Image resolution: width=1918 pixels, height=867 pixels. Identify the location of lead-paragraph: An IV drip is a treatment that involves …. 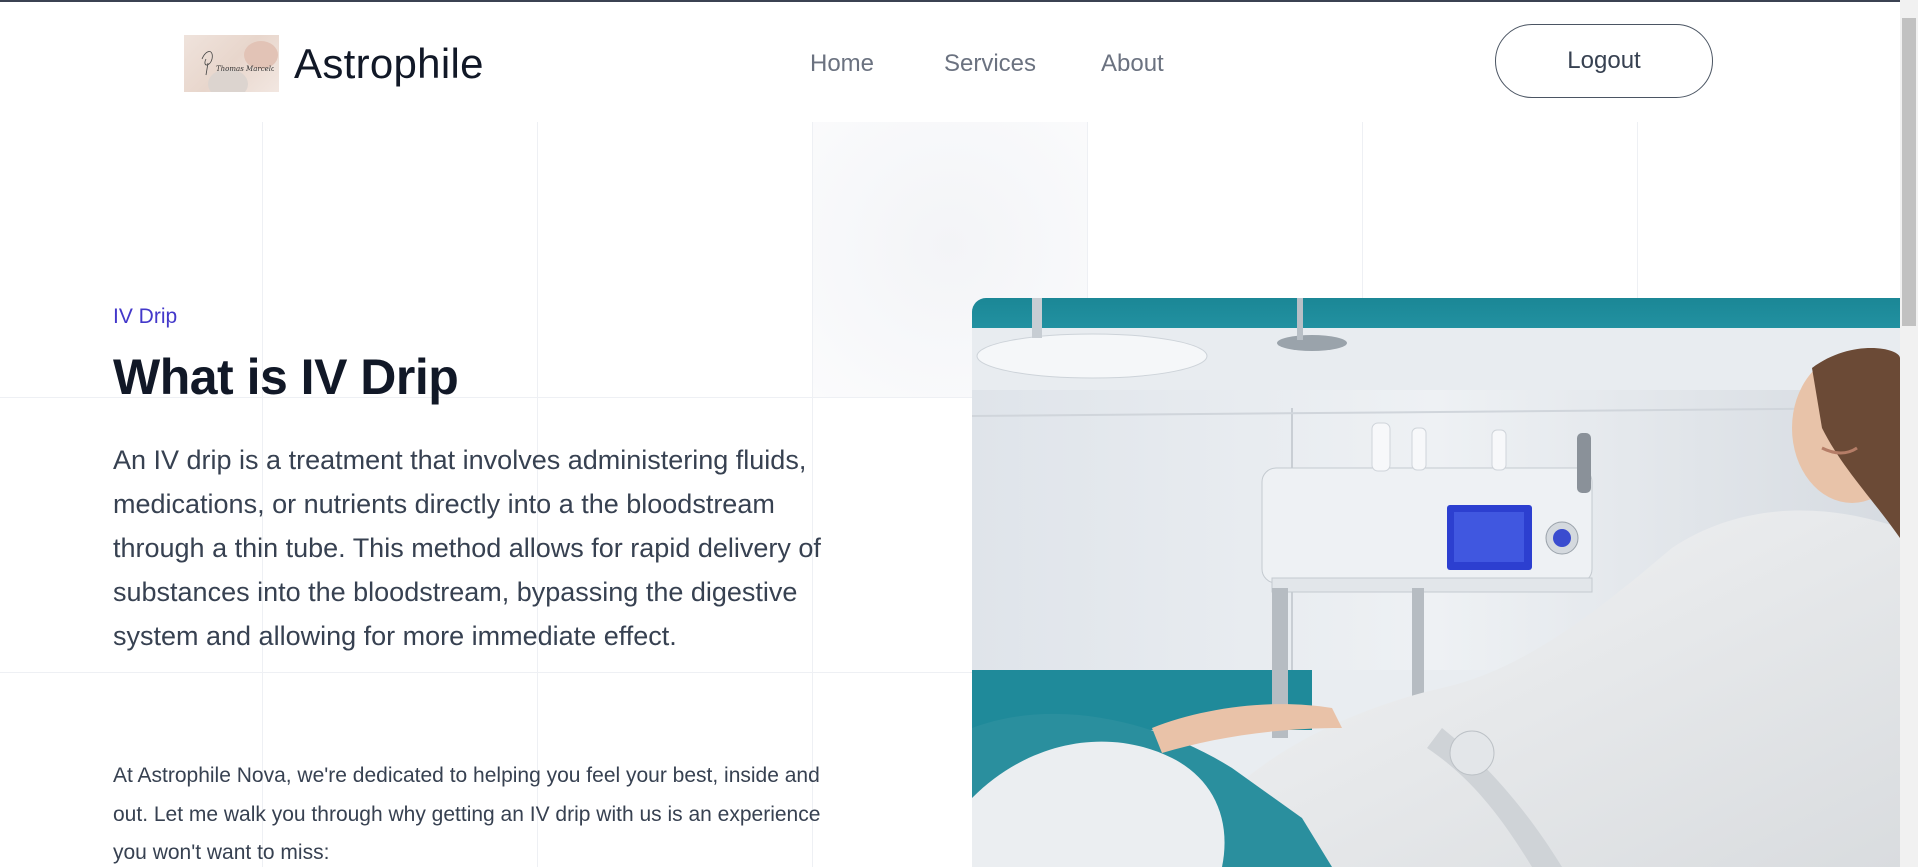
(467, 548).